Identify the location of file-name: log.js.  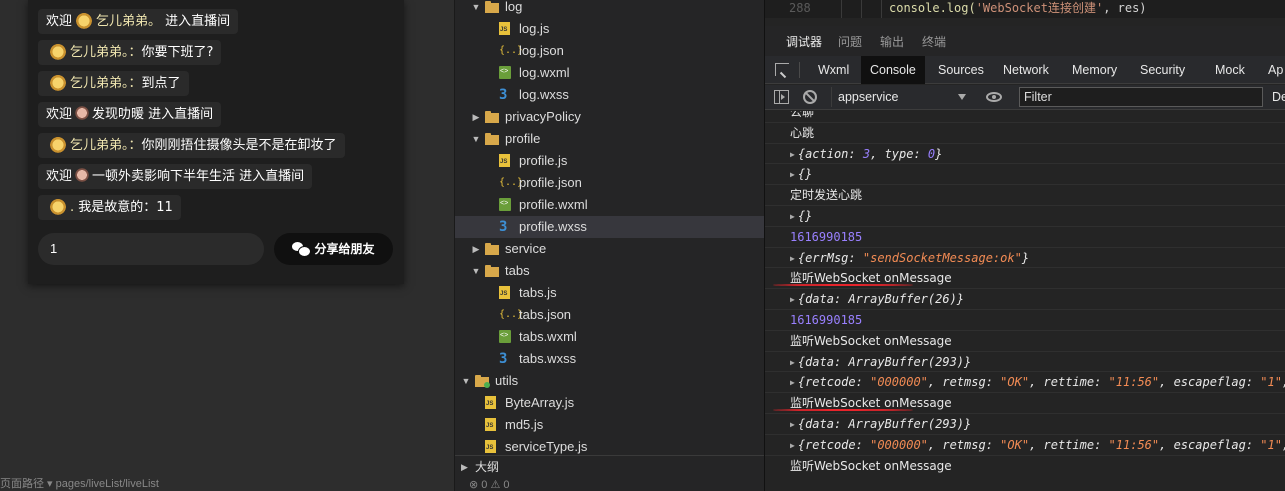
(534, 28).